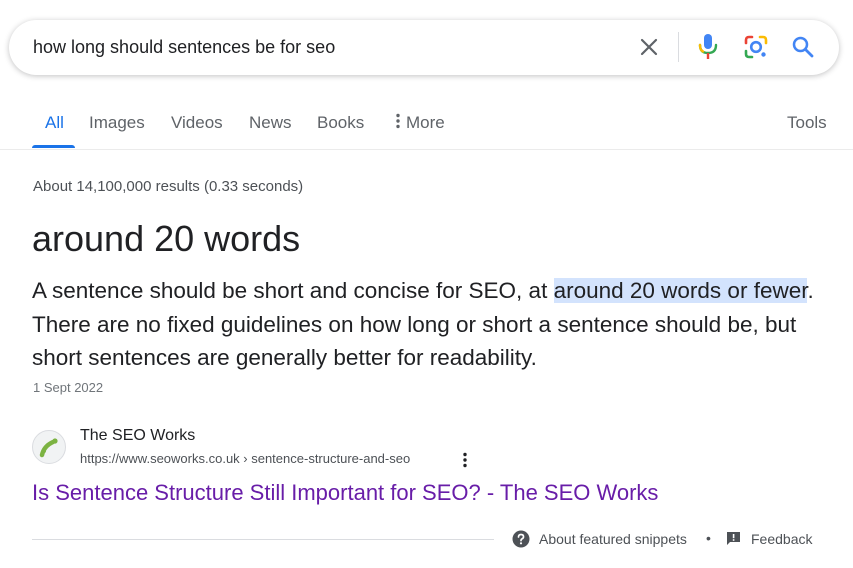  I want to click on featured-snippet-answer: around 20 words, so click(166, 238).